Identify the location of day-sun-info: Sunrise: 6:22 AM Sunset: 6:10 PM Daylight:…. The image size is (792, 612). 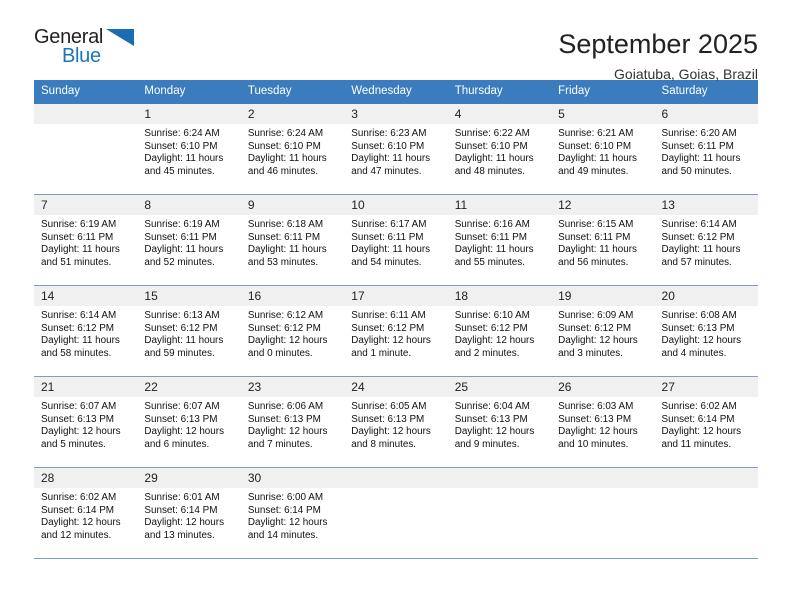
(499, 151).